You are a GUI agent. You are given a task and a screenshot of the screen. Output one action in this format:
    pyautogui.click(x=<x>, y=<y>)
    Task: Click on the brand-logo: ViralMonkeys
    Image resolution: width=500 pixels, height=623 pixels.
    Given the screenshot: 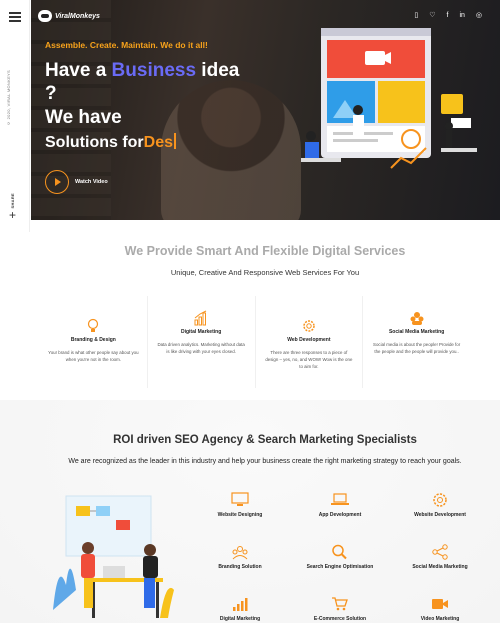 What is the action you would take?
    pyautogui.click(x=69, y=16)
    